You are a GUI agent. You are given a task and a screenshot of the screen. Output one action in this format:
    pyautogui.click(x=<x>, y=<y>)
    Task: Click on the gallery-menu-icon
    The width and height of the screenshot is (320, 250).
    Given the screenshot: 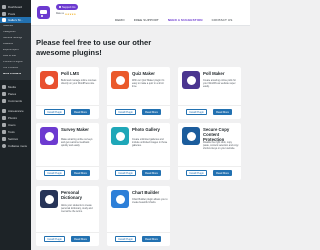 What is the action you would take?
    pyautogui.click(x=4, y=20)
    